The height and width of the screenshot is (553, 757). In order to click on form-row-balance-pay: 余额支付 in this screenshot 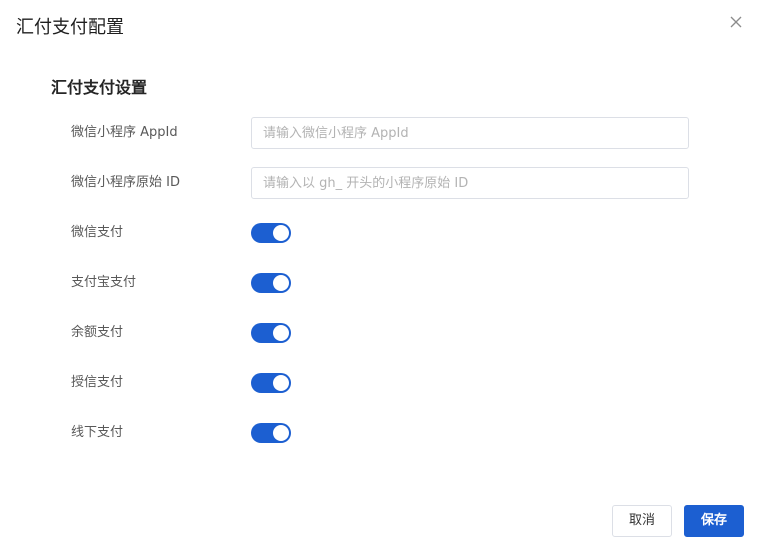, I will do `click(378, 333)`.